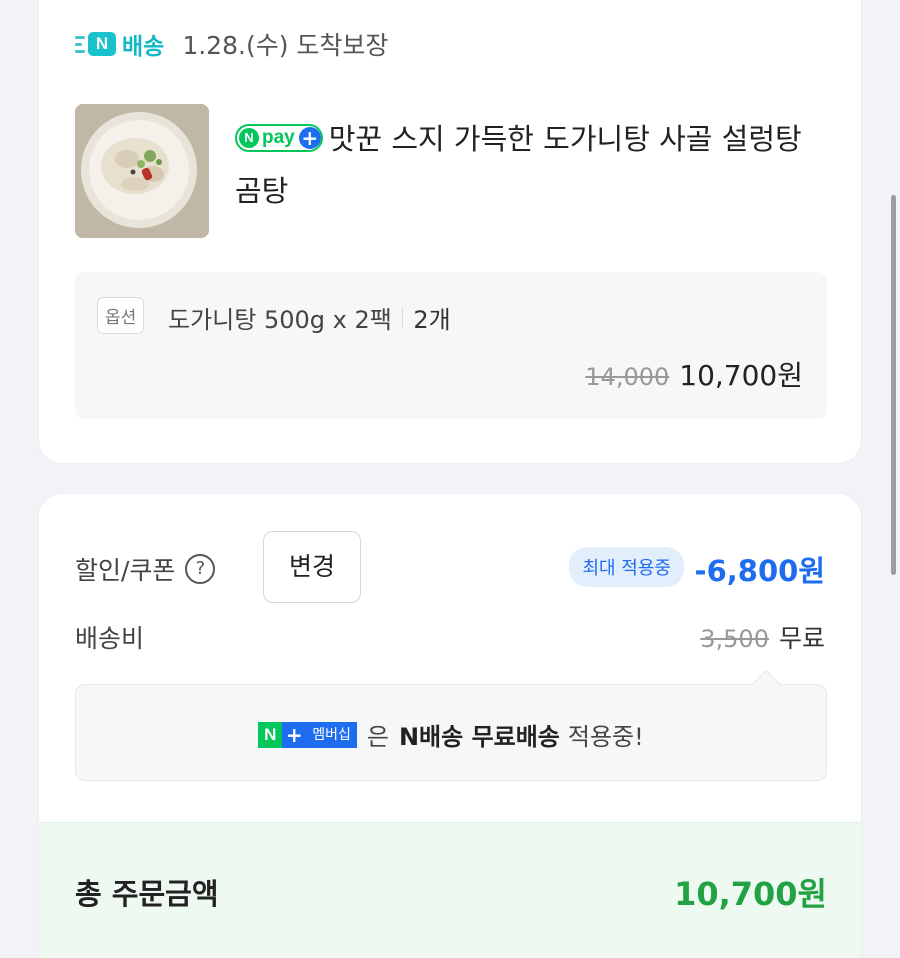  I want to click on shipping-original-fee: 3,500, so click(734, 639).